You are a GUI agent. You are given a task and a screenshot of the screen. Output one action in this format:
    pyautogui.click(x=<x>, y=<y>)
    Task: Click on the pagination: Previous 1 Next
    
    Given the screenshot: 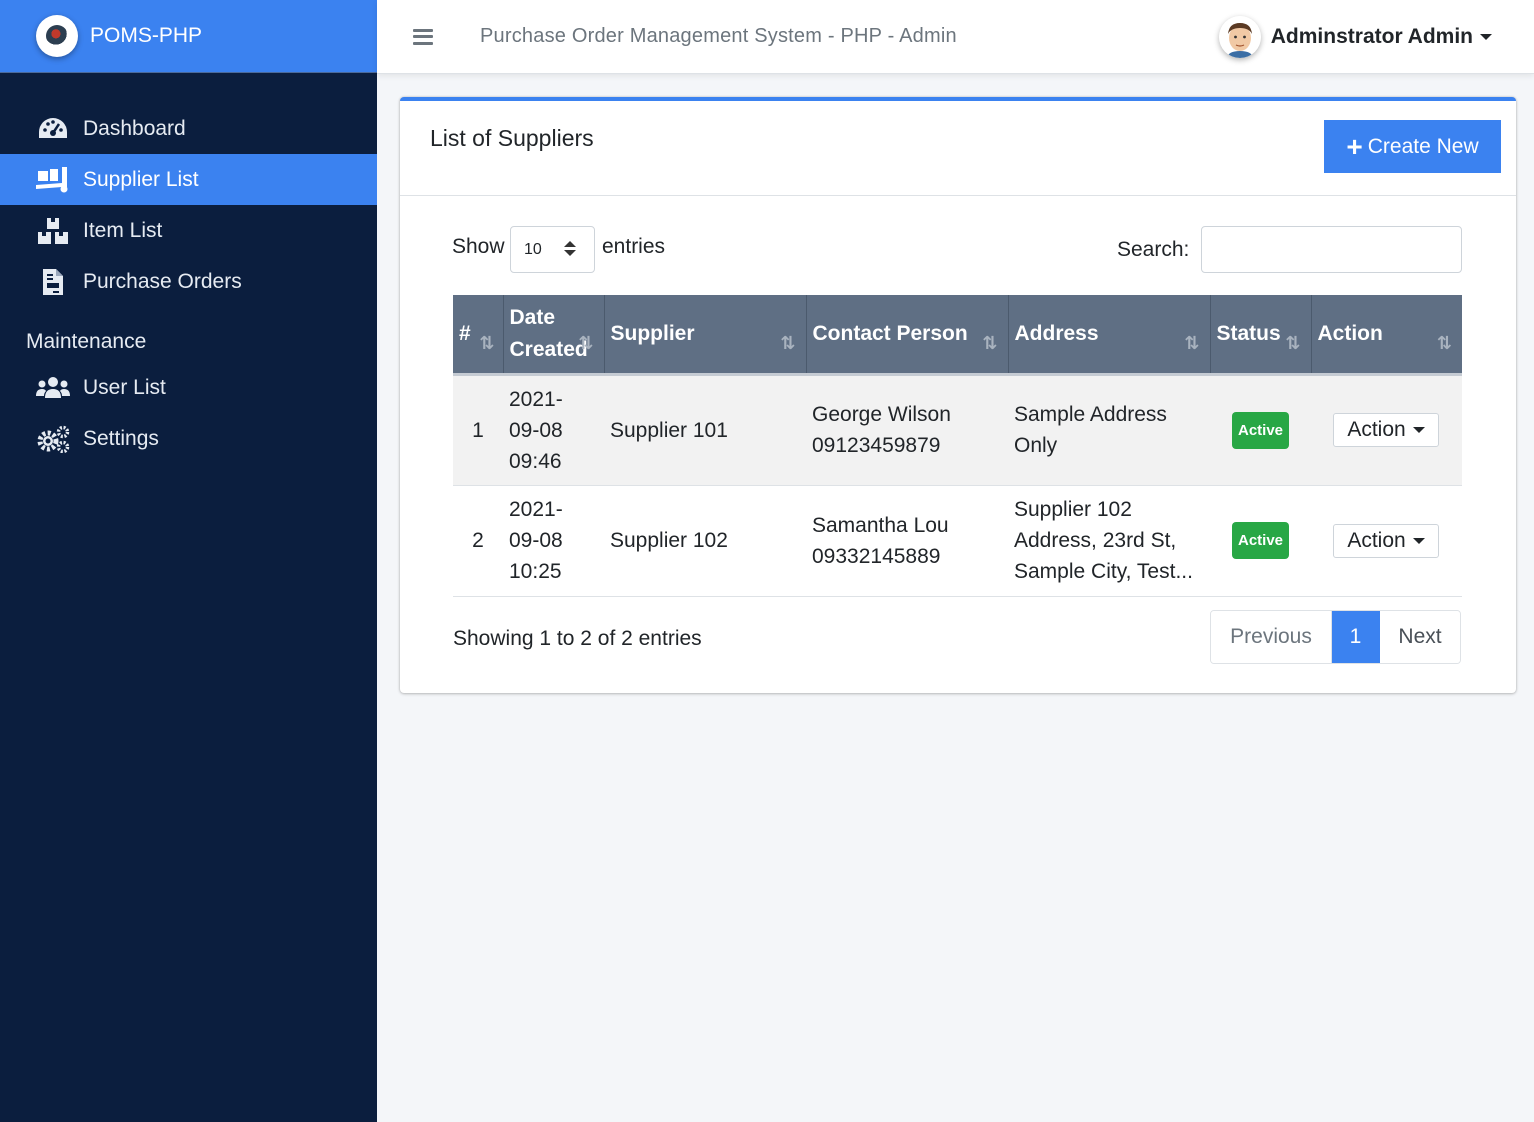 What is the action you would take?
    pyautogui.click(x=1335, y=637)
    